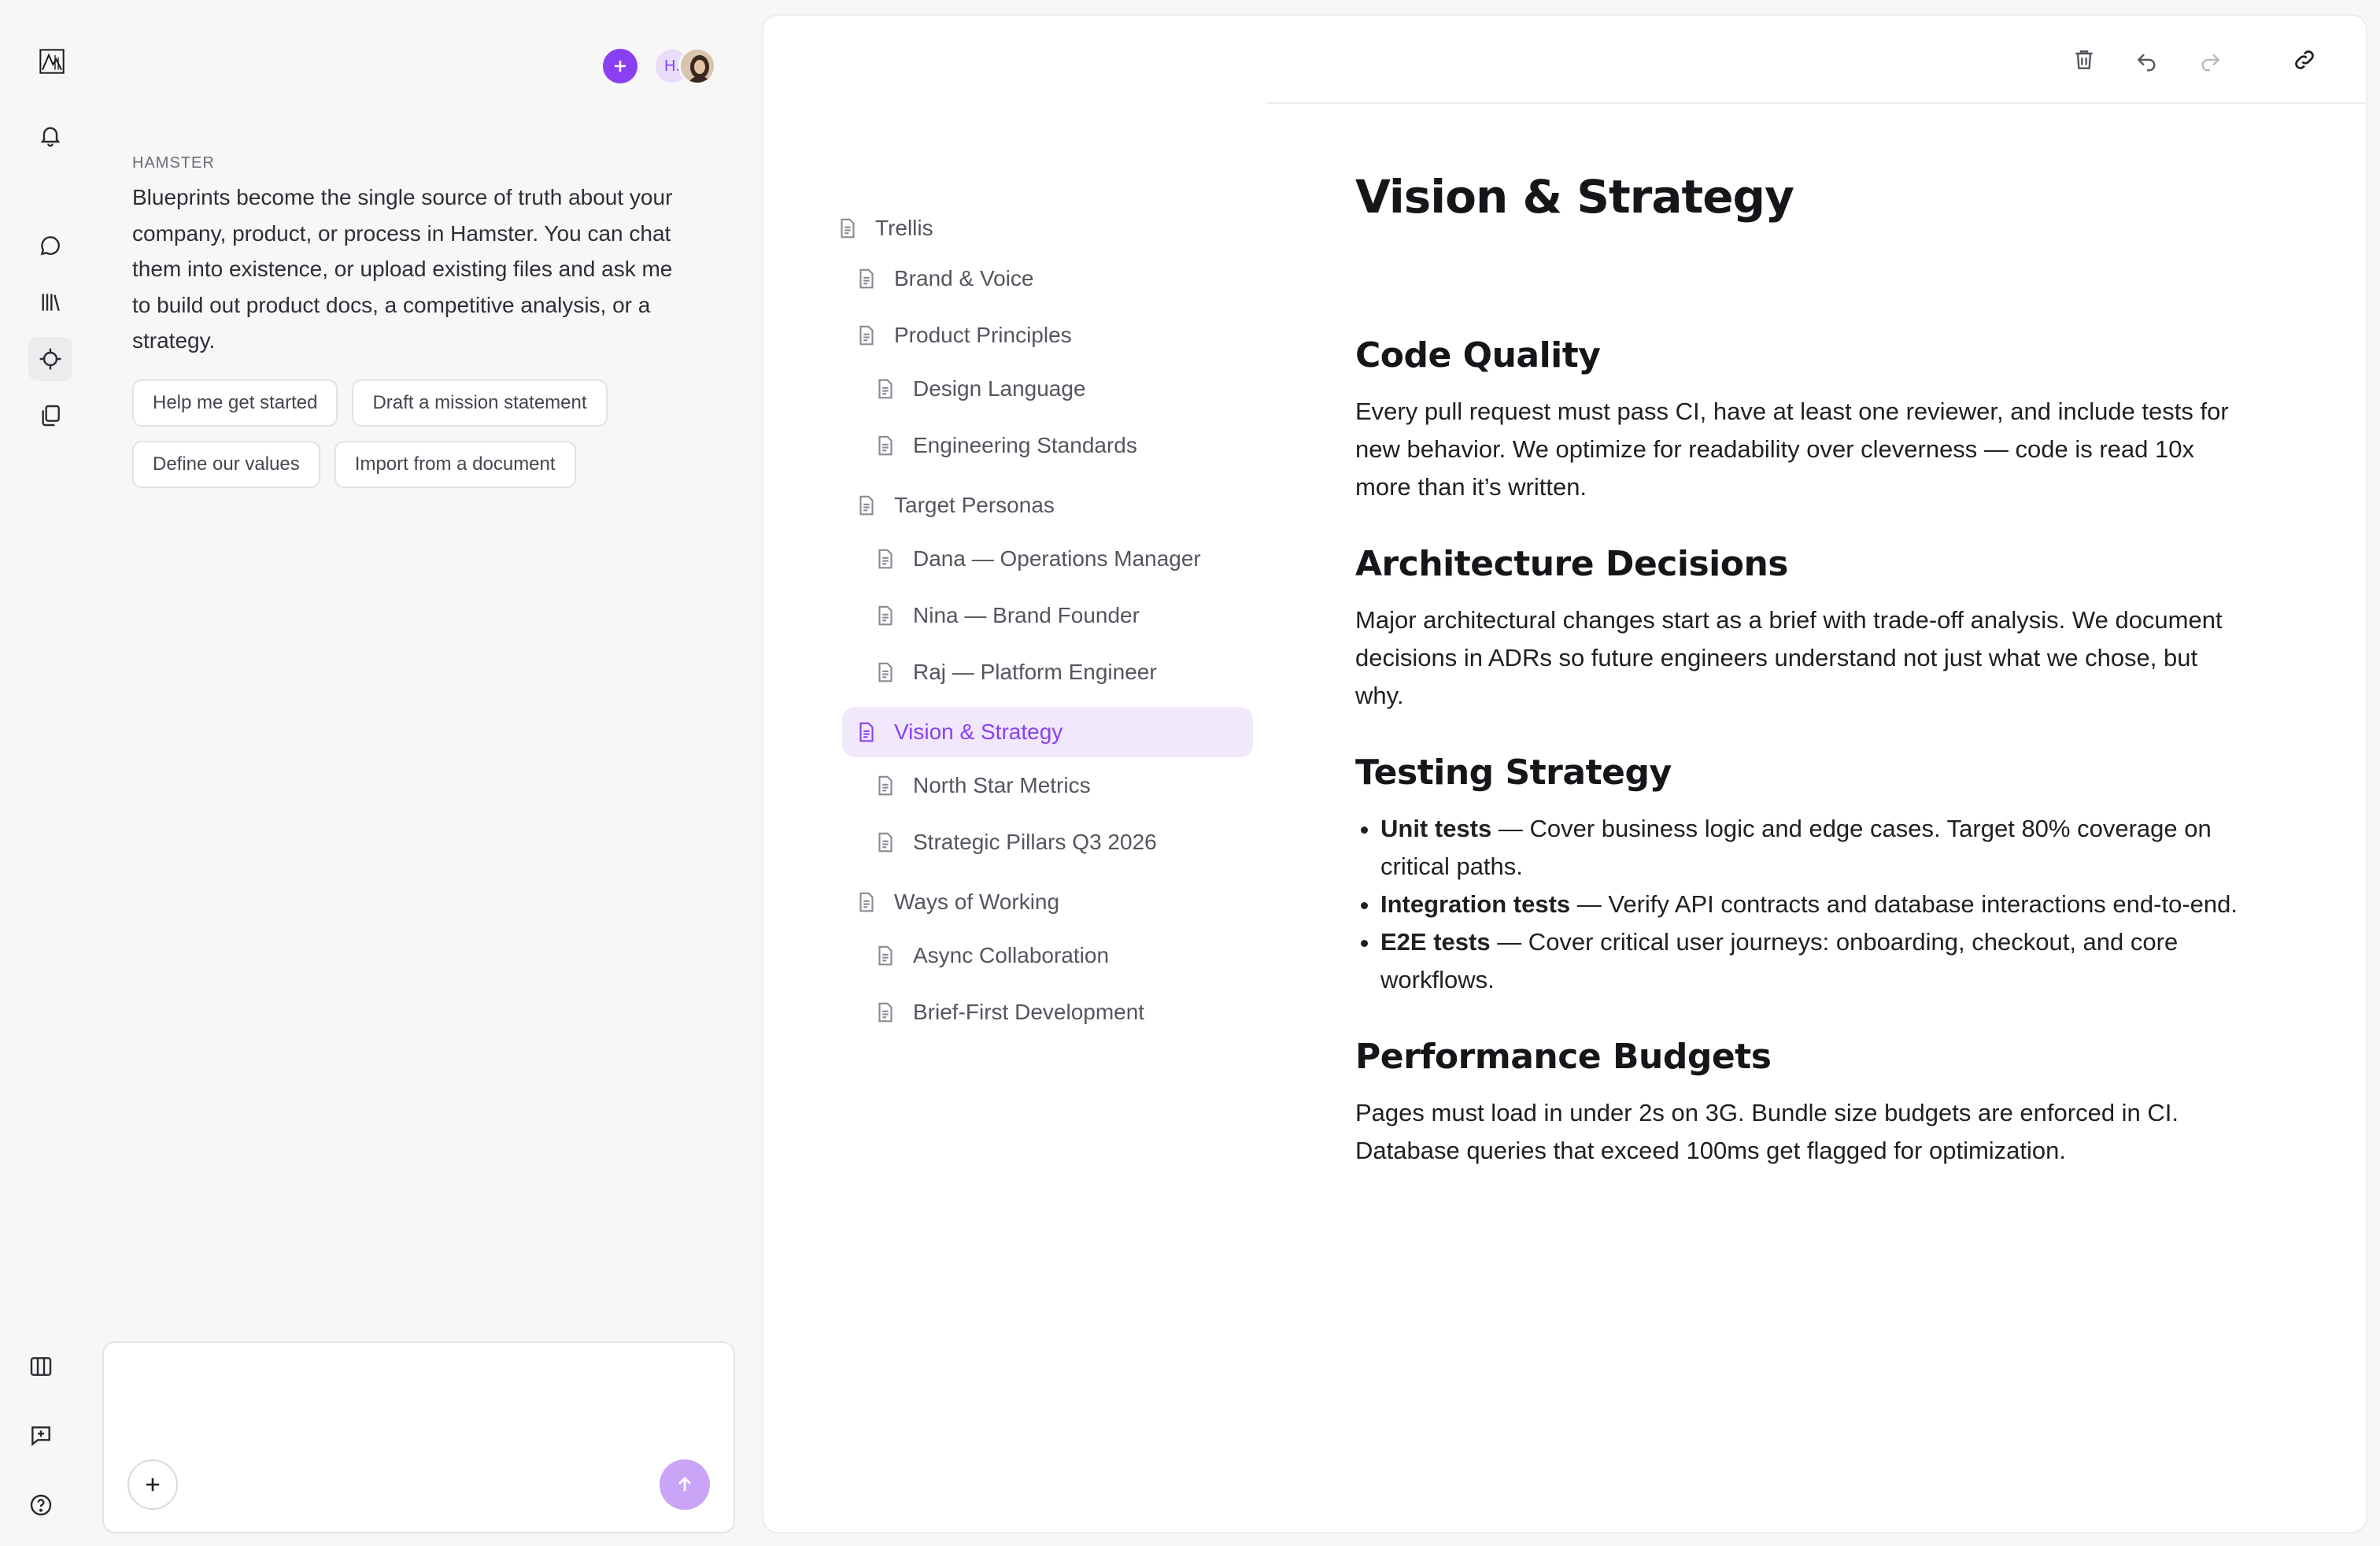 This screenshot has width=2380, height=1546. What do you see at coordinates (50, 303) in the screenshot?
I see `library-icon` at bounding box center [50, 303].